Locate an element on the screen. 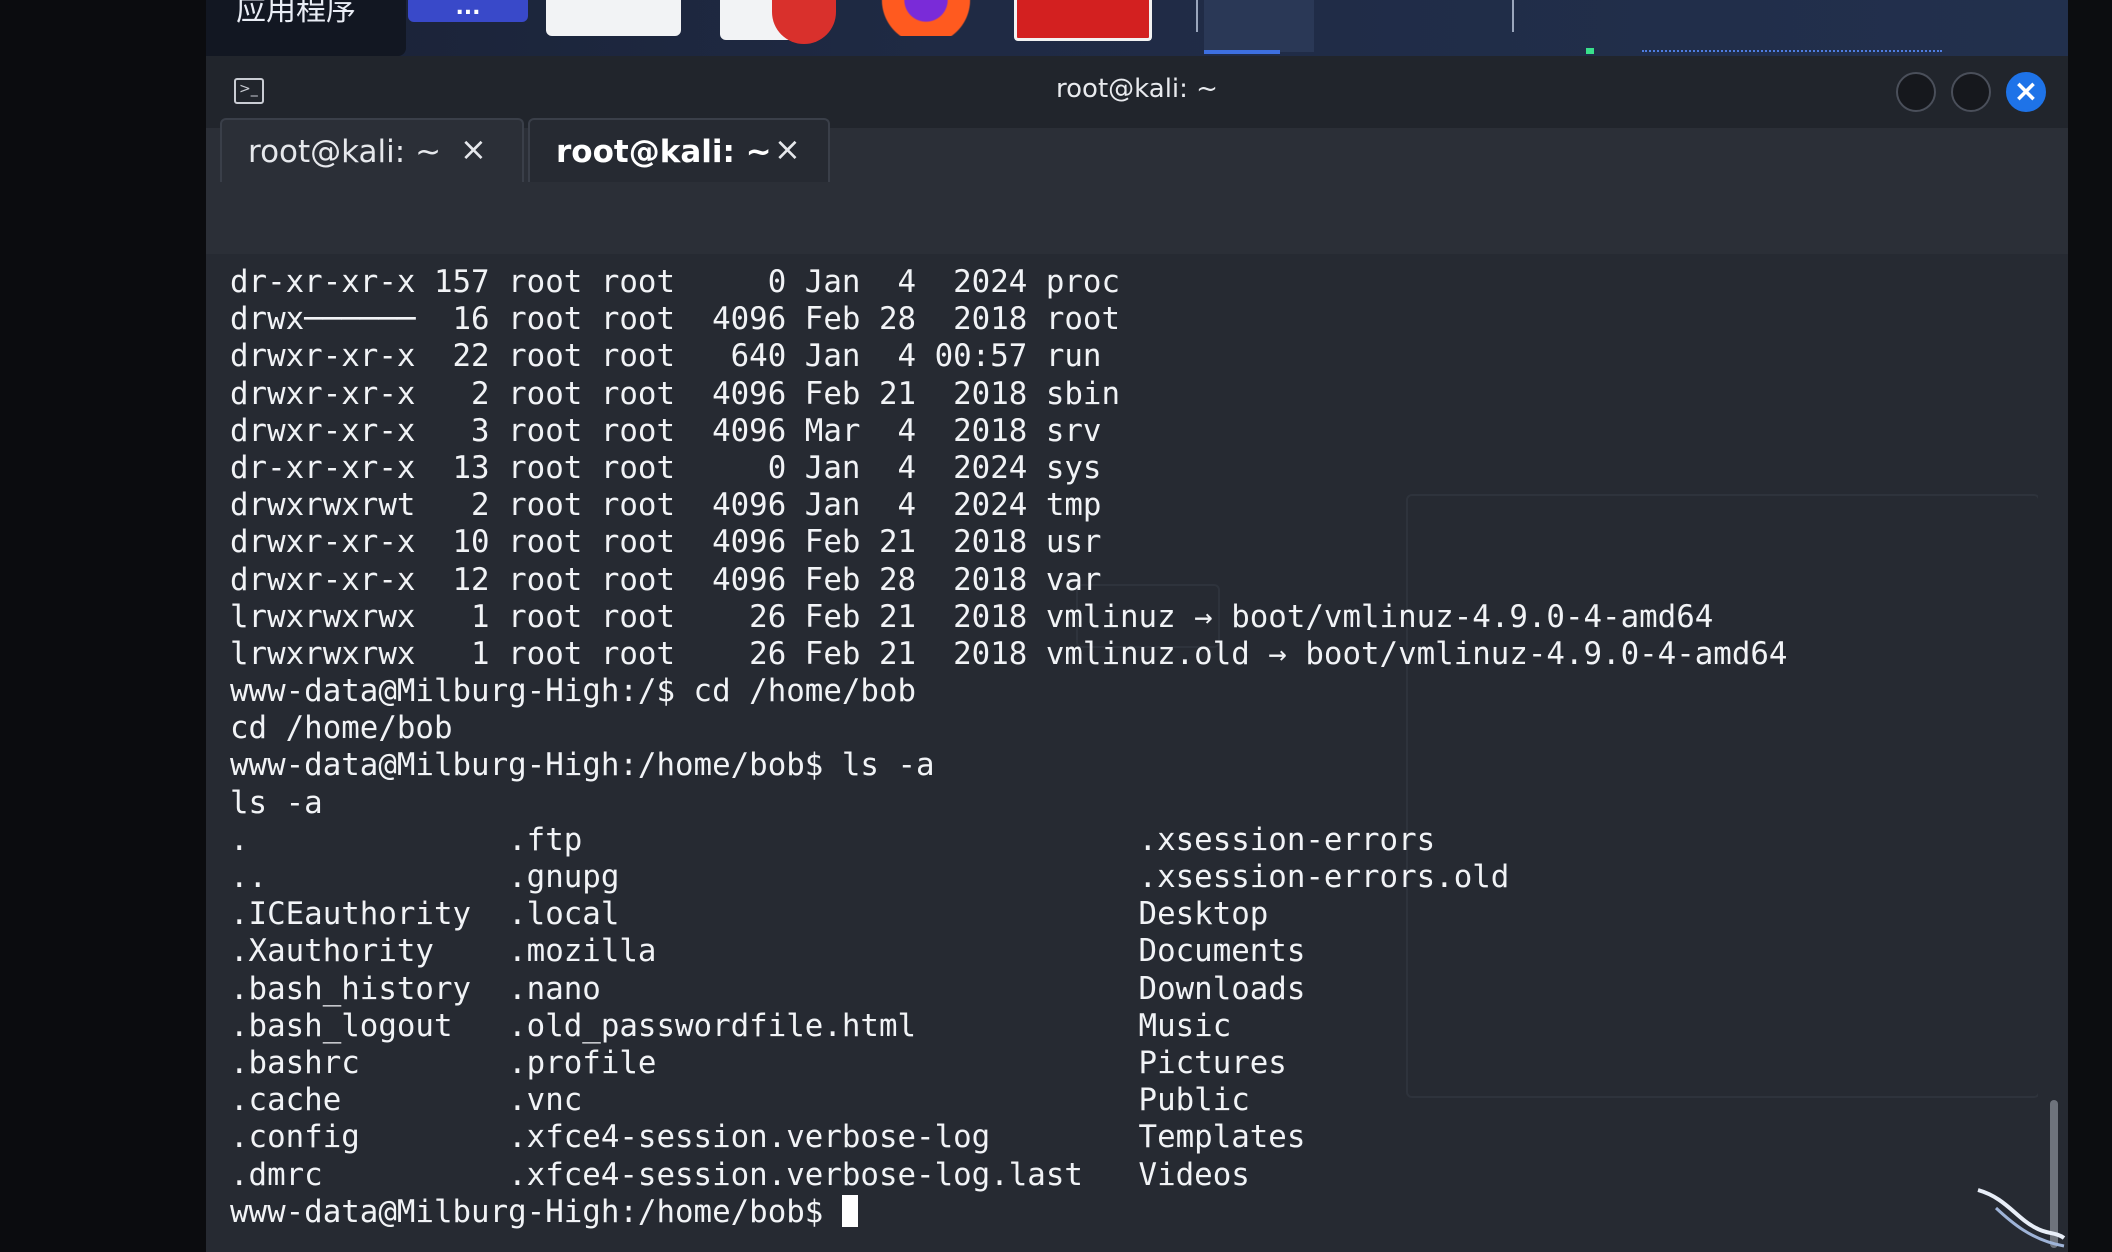 Image resolution: width=2112 pixels, height=1252 pixels. desktop-left-margin is located at coordinates (103, 626).